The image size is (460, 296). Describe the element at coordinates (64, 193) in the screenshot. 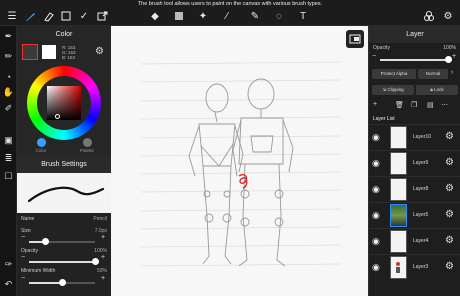

I see `brush-stroke-preview` at that location.